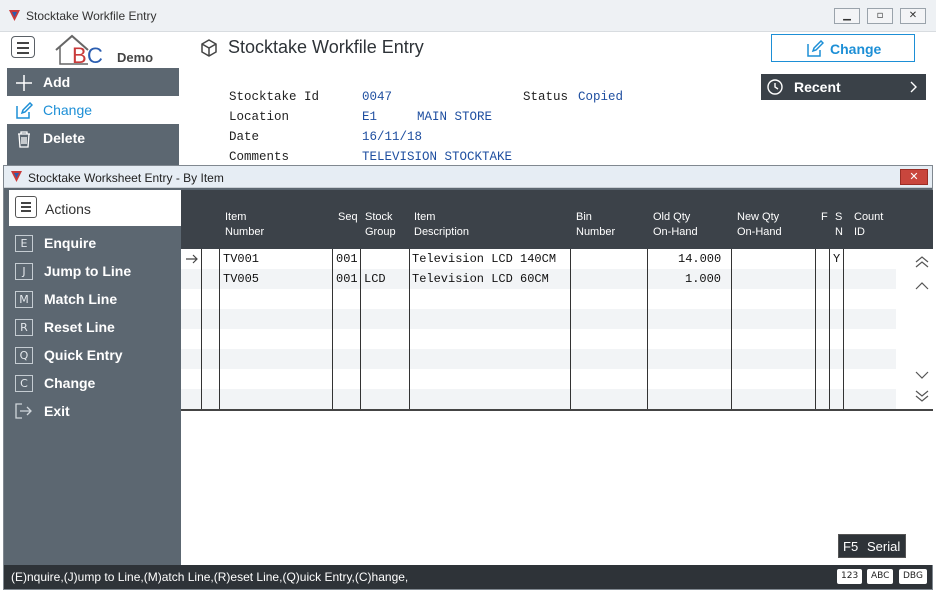 This screenshot has height=592, width=936. I want to click on recent-button: Recent, so click(843, 87).